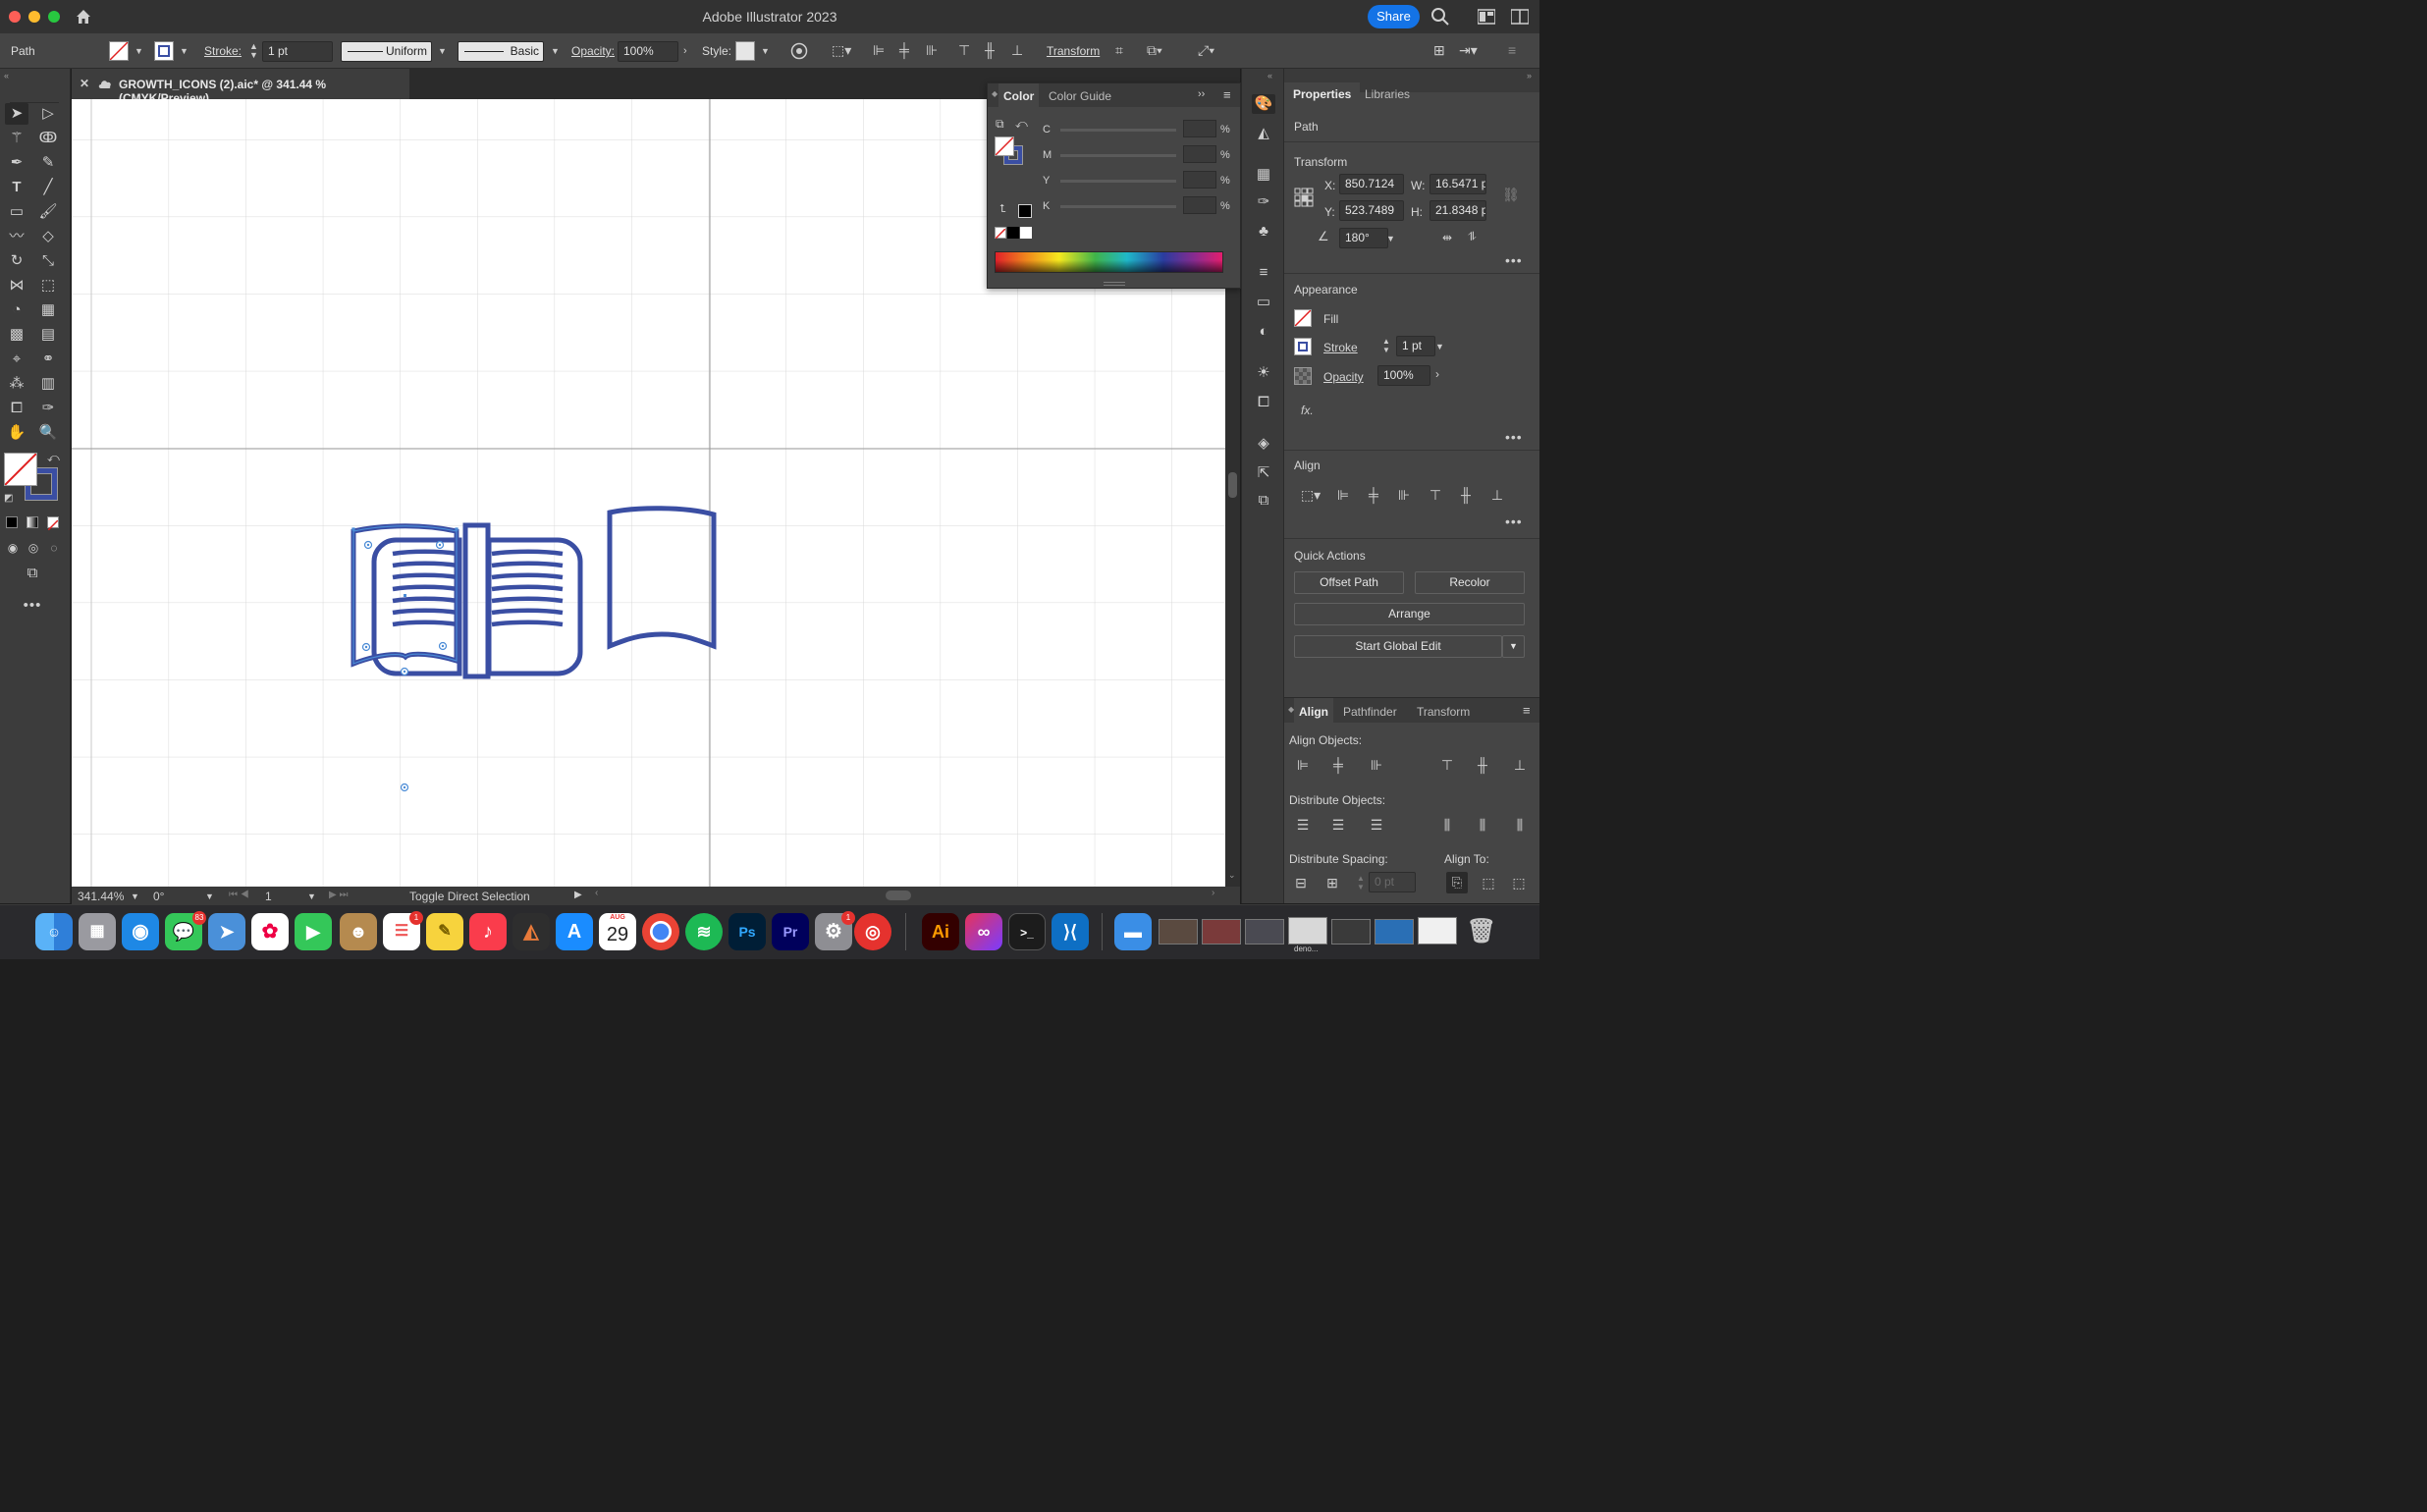 The height and width of the screenshot is (1512, 2427). What do you see at coordinates (1013, 233) in the screenshot?
I see `black-swatch` at bounding box center [1013, 233].